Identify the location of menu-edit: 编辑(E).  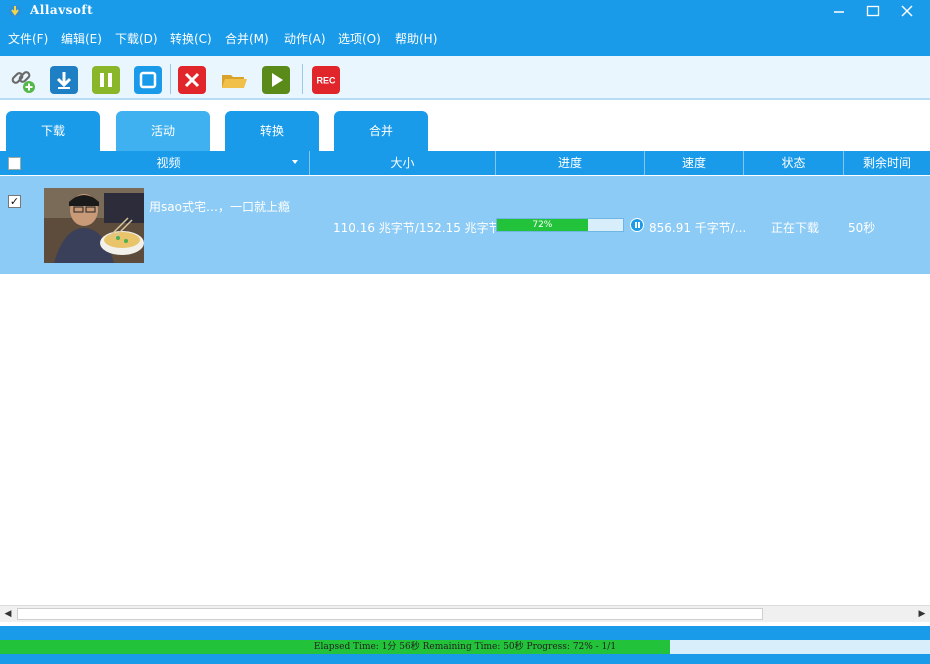
(81, 38).